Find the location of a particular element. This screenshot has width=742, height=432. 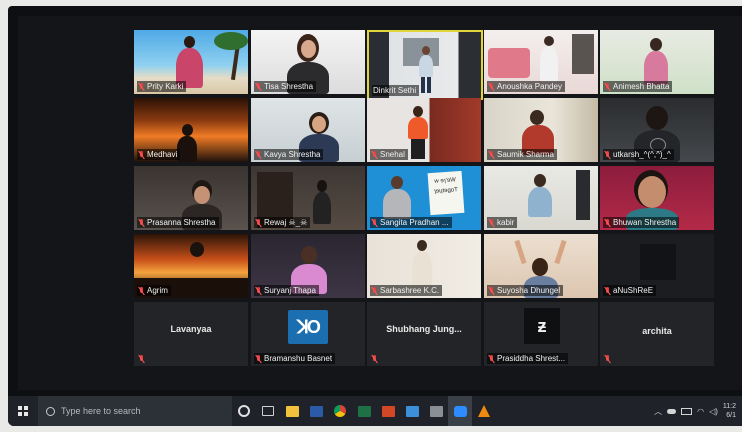

windows-taskbar: Type here to search ︿ ◠ ◁) 11:2 6/1 is located at coordinates (375, 411).